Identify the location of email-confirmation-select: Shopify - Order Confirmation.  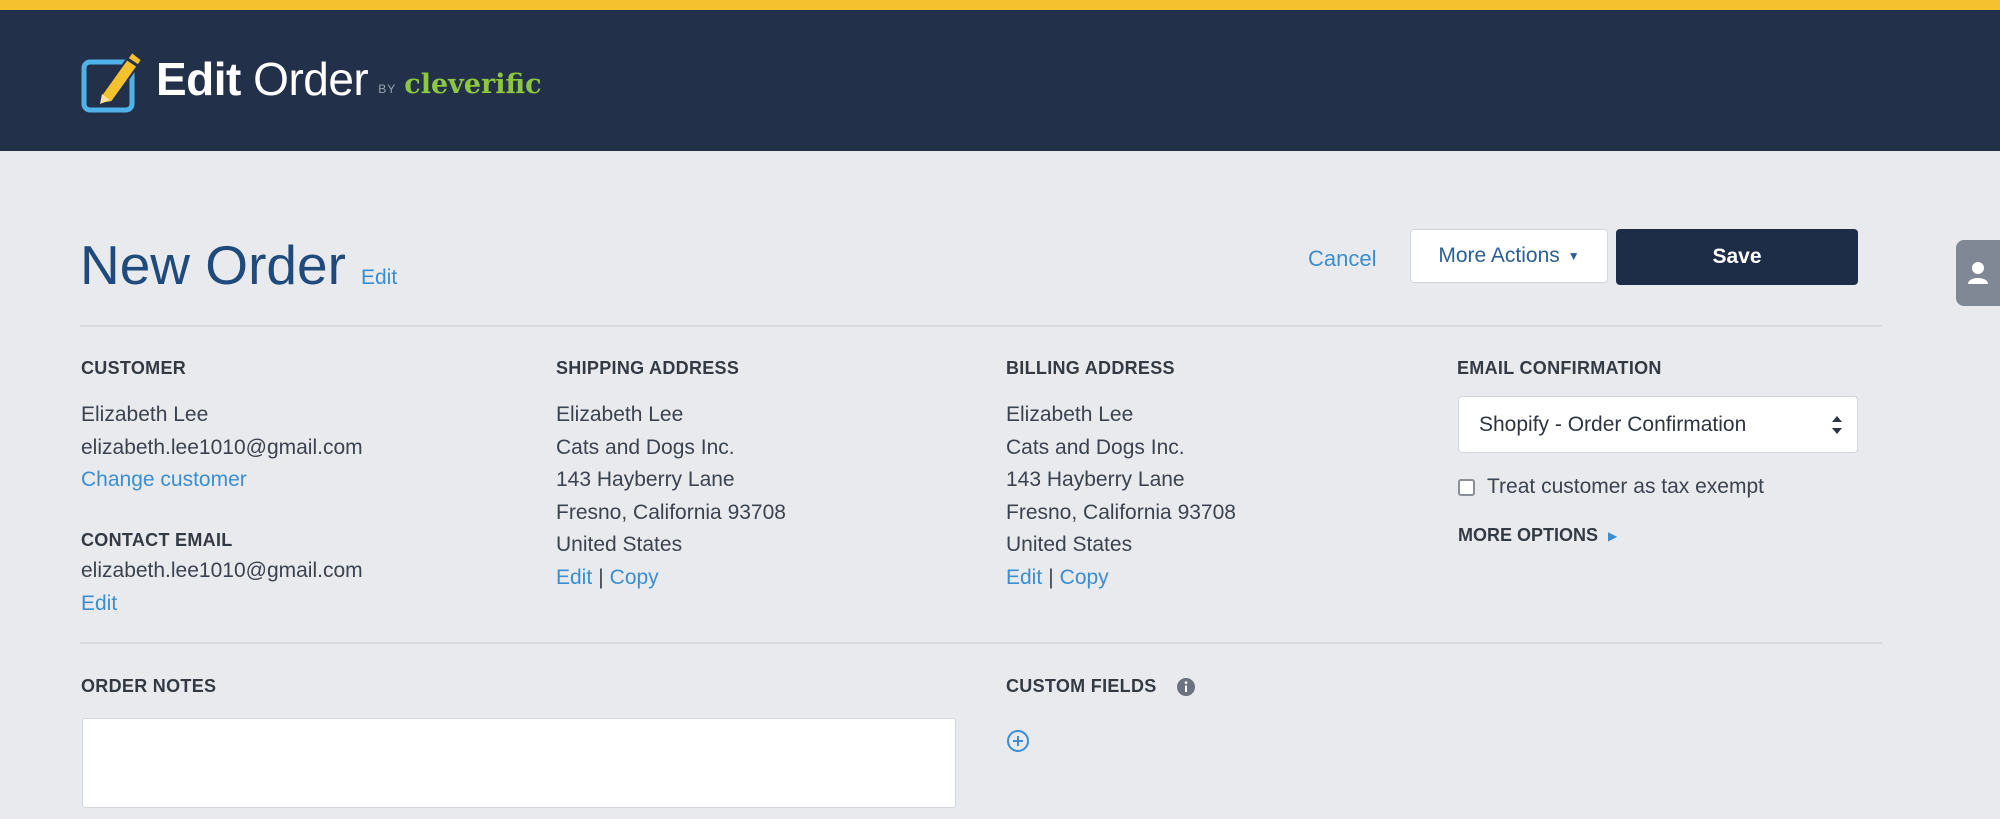
(1658, 424).